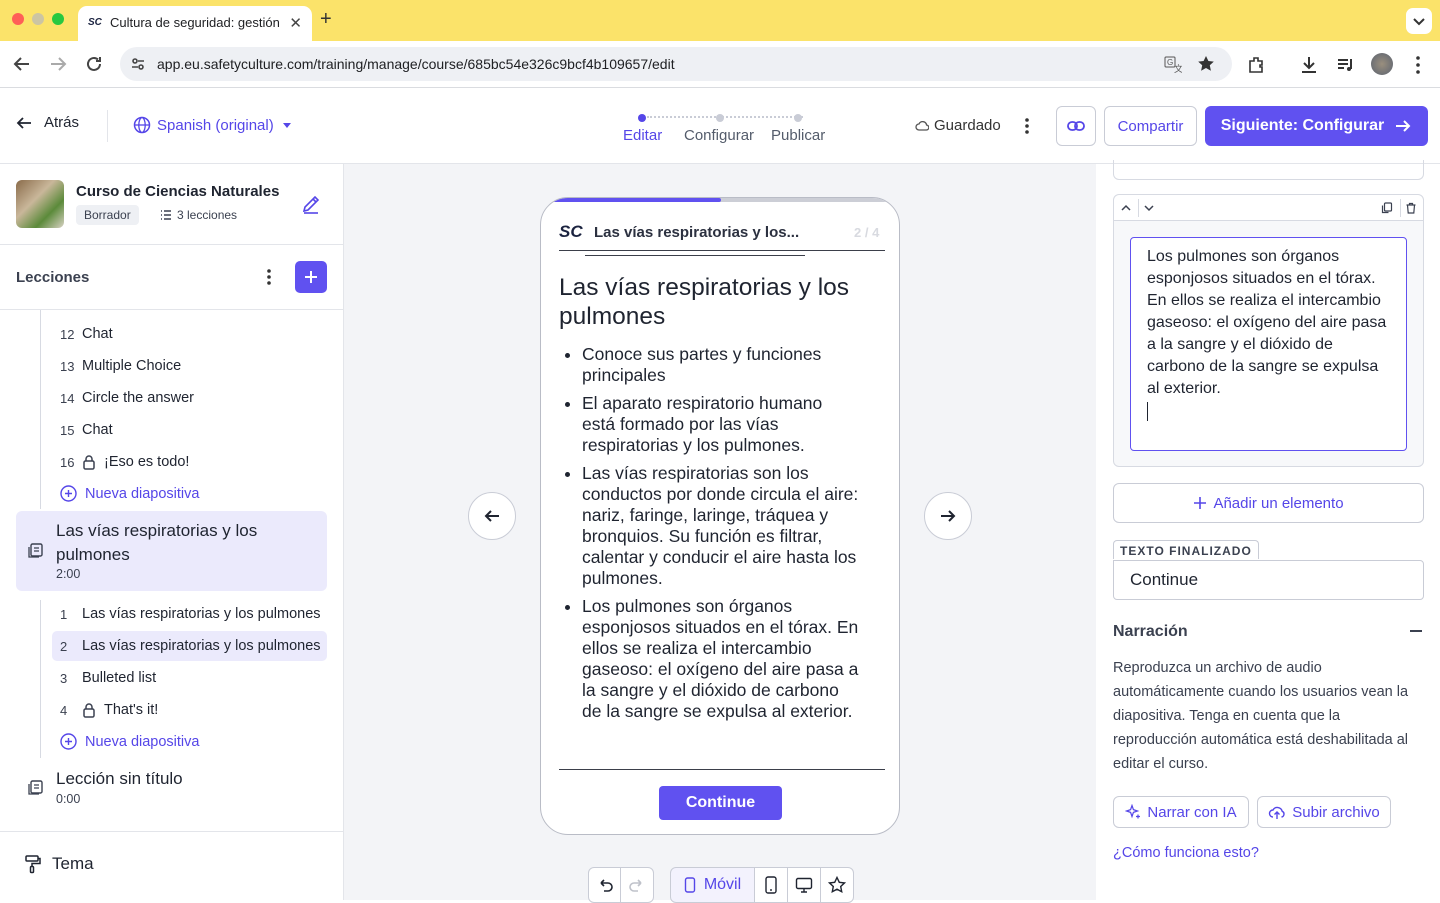 Image resolution: width=1440 pixels, height=903 pixels. I want to click on edit-pencil-icon, so click(311, 204).